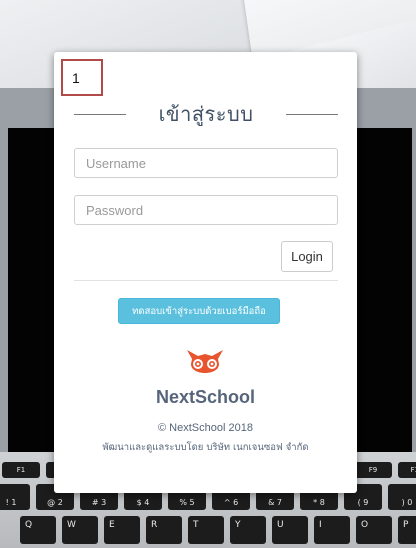 This screenshot has height=548, width=416. I want to click on keyboard-key: I, so click(332, 530).